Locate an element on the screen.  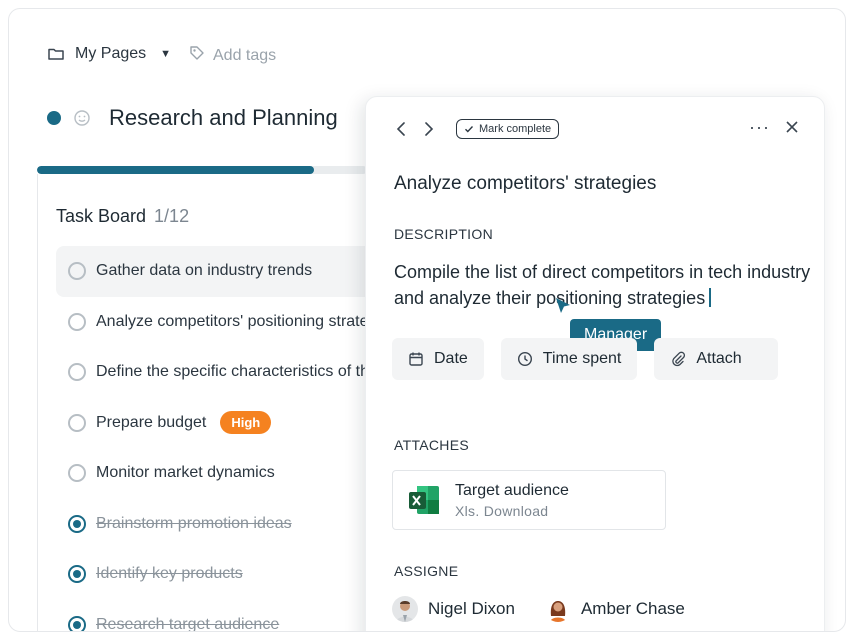
caret-down-icon: ▼ is located at coordinates (165, 54).